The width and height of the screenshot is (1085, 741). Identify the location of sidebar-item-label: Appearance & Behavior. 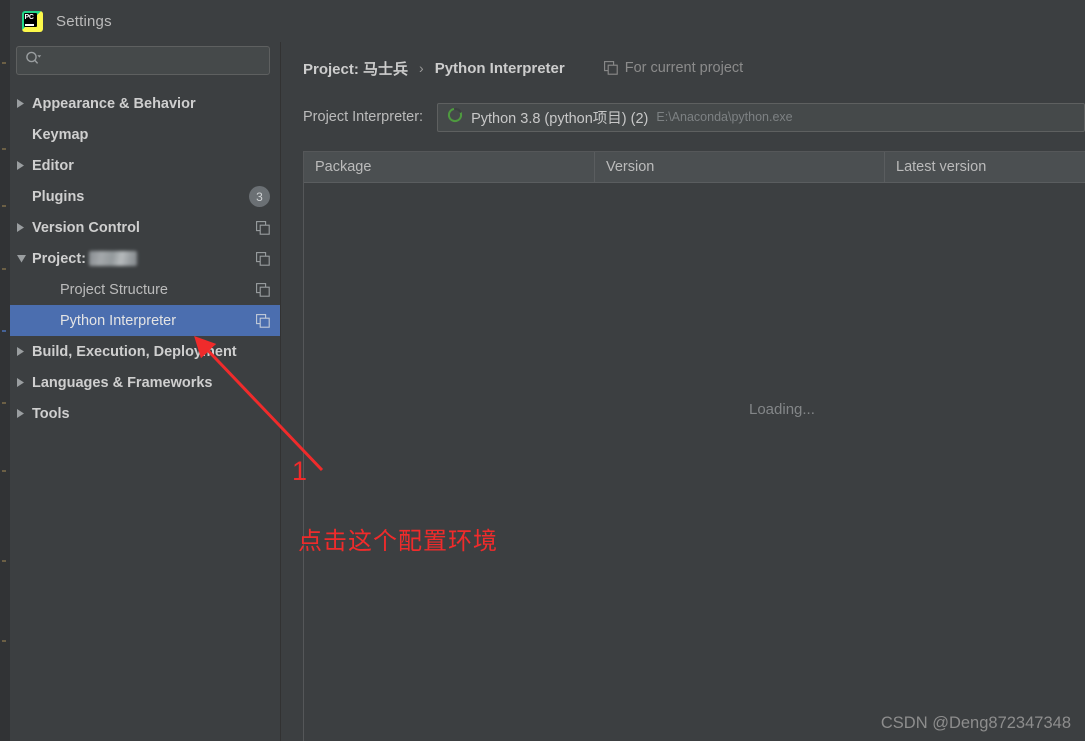
(114, 103).